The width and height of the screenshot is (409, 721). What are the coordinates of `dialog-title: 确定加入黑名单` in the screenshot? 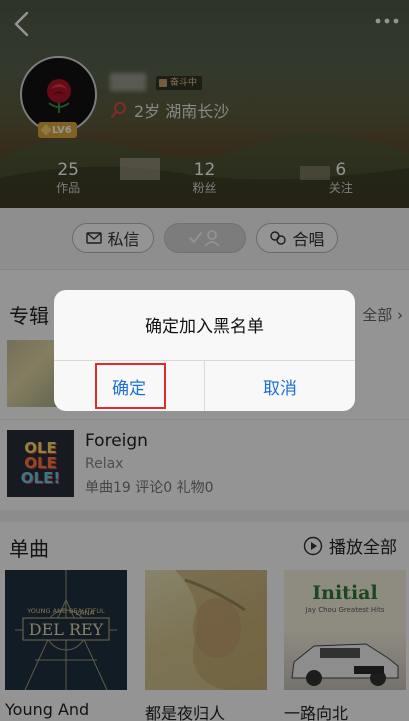 It's located at (204, 327).